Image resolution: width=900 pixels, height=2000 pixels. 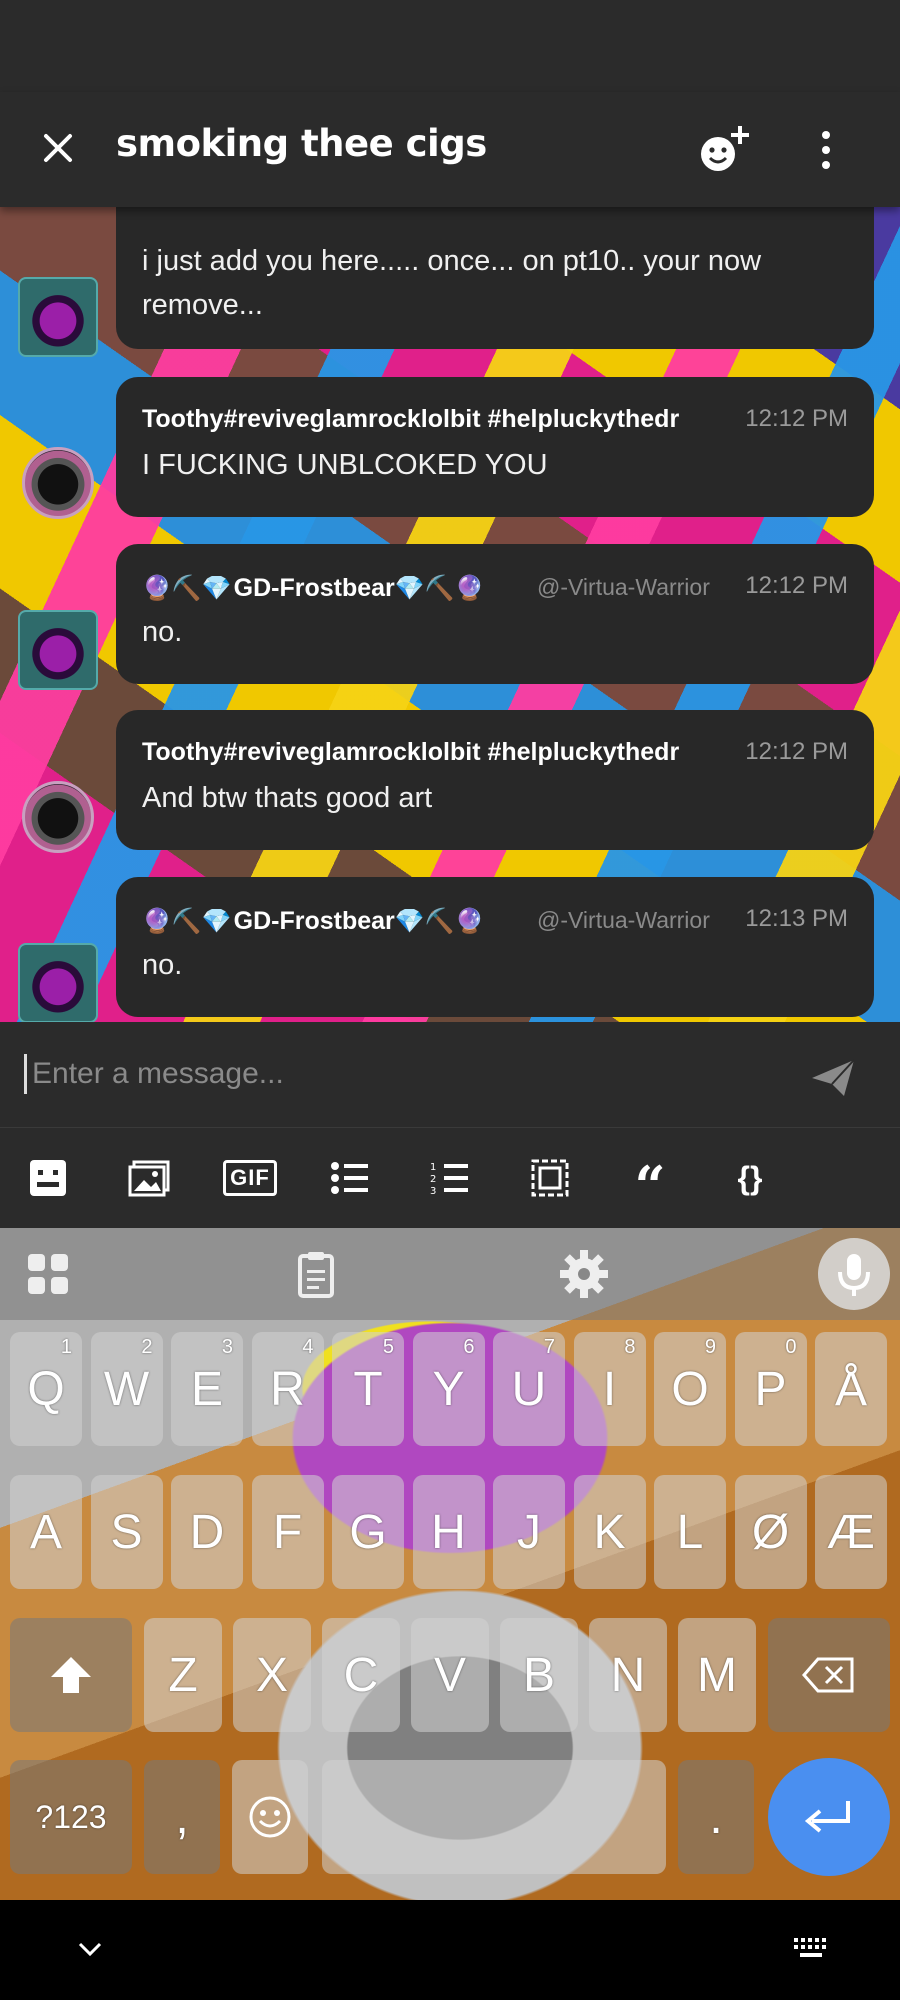 I want to click on author-emoji-suffix: 💎⛏️🔮, so click(x=439, y=921).